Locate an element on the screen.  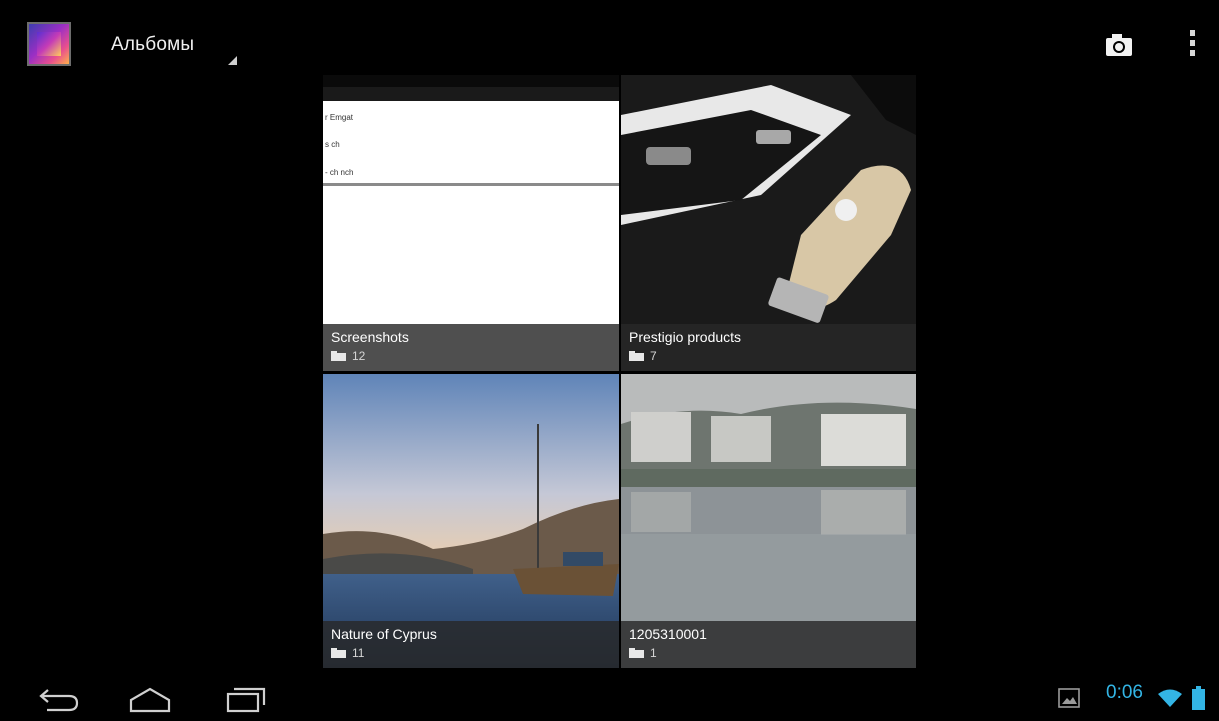
overflow-menu-icon is located at coordinates (1192, 43).